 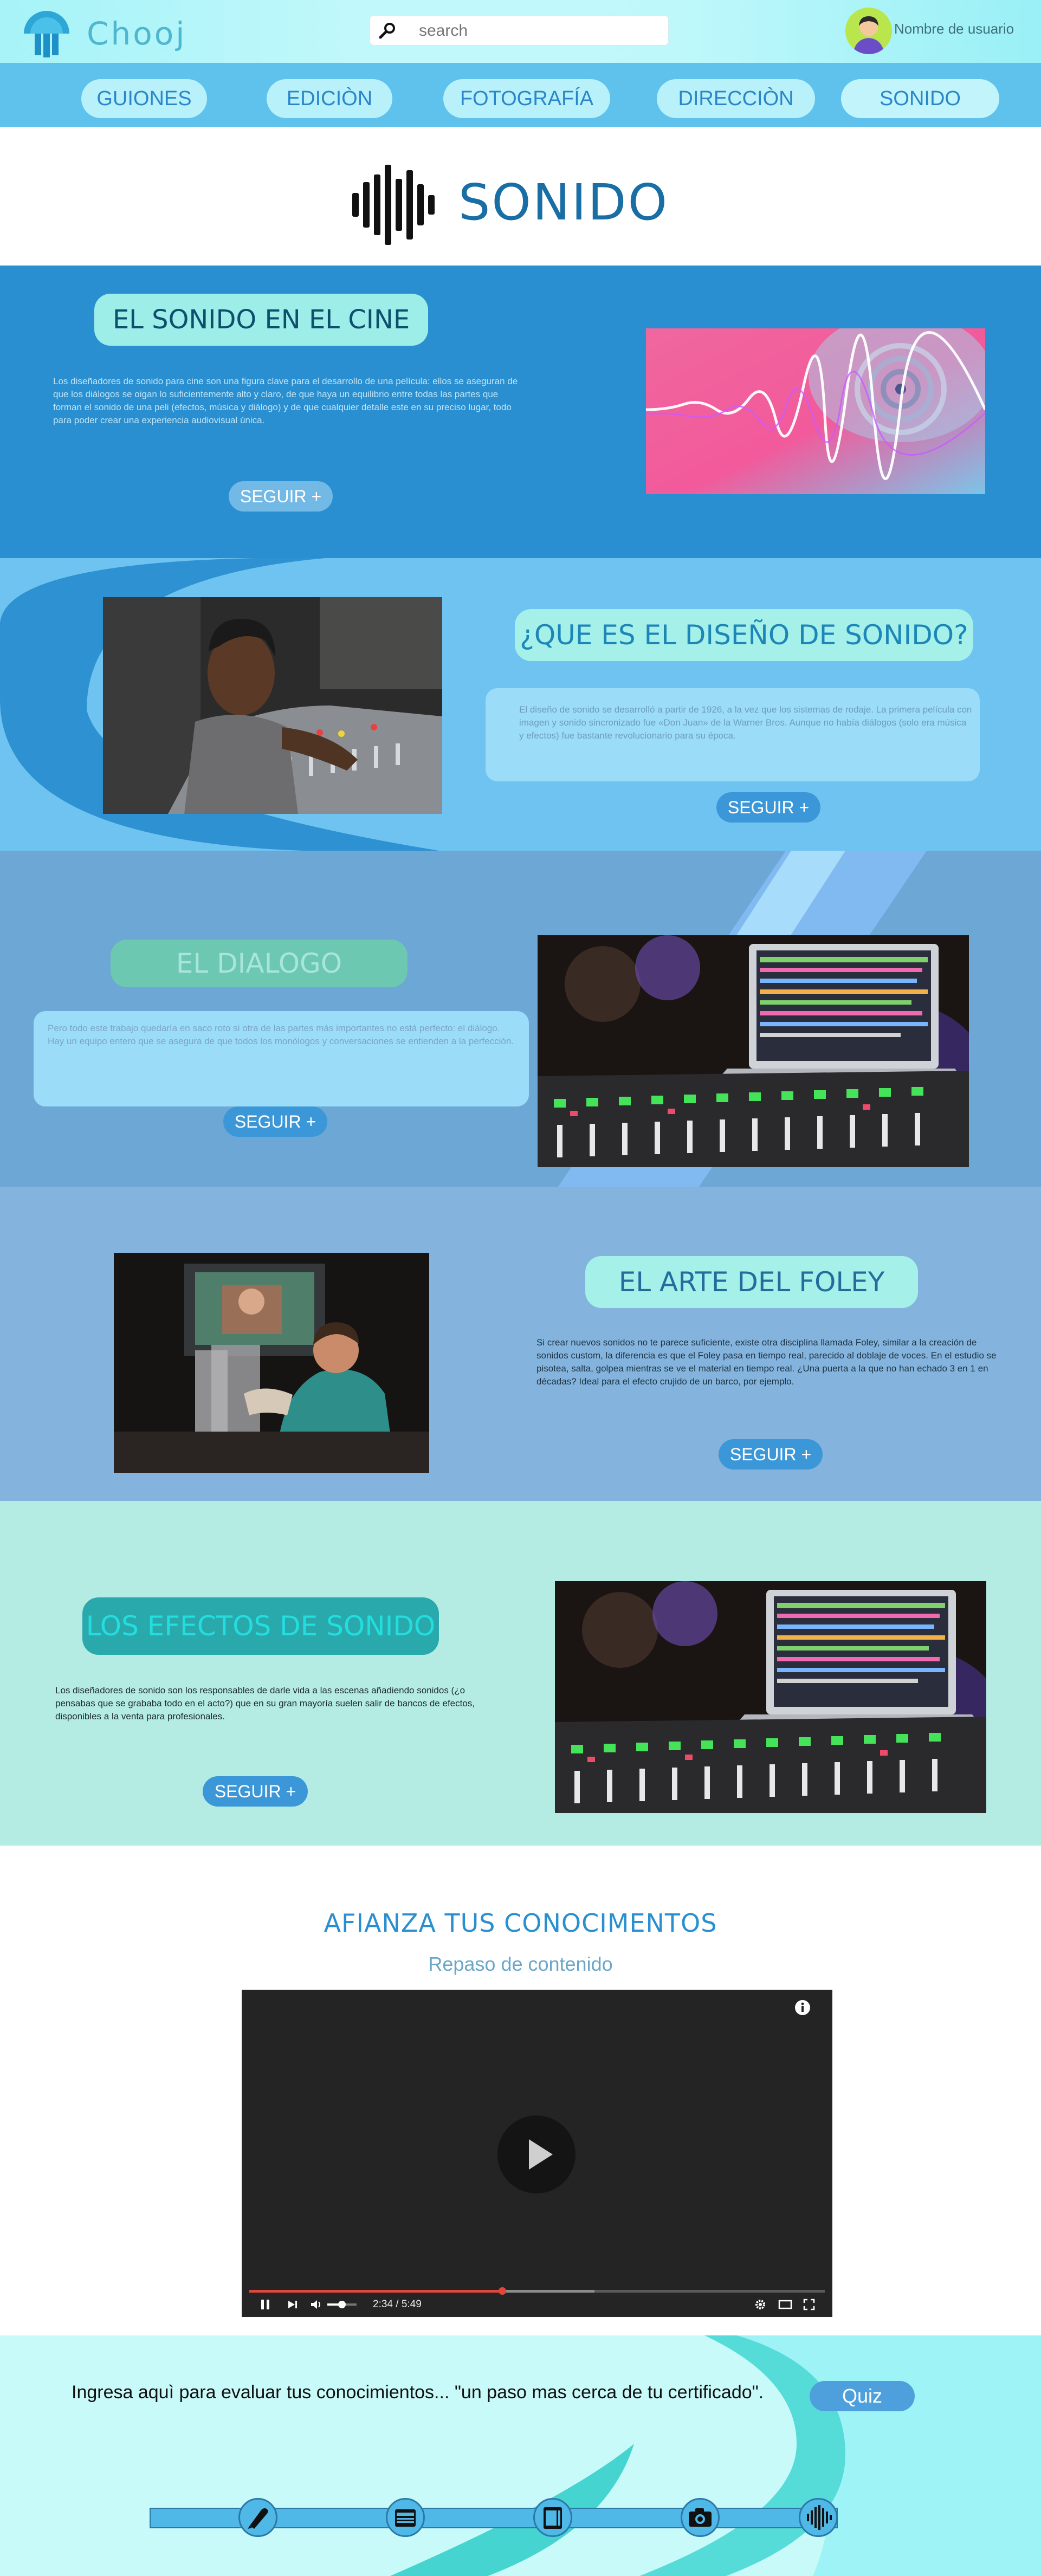 What do you see at coordinates (376, 2291) in the screenshot?
I see `video-played-bar` at bounding box center [376, 2291].